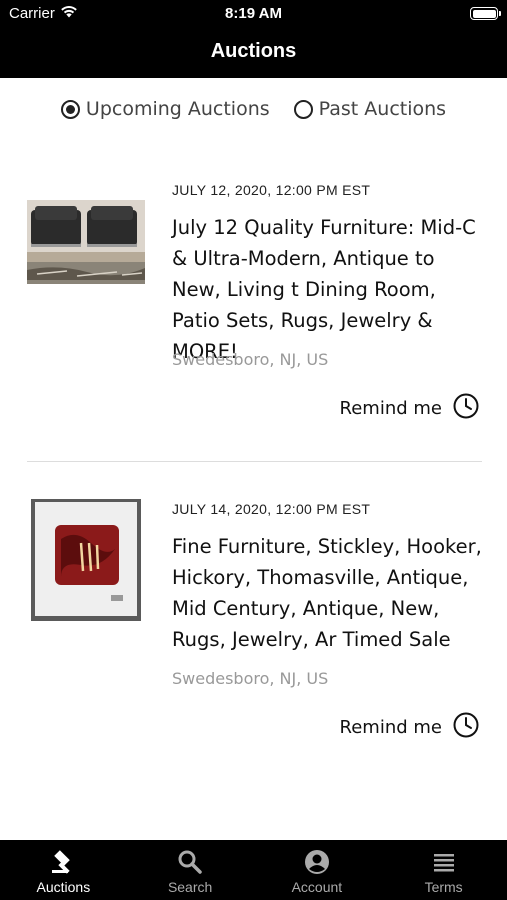 The width and height of the screenshot is (507, 900). I want to click on auction-date: JULY 14, 2020, 12:00 PM EST, so click(271, 509).